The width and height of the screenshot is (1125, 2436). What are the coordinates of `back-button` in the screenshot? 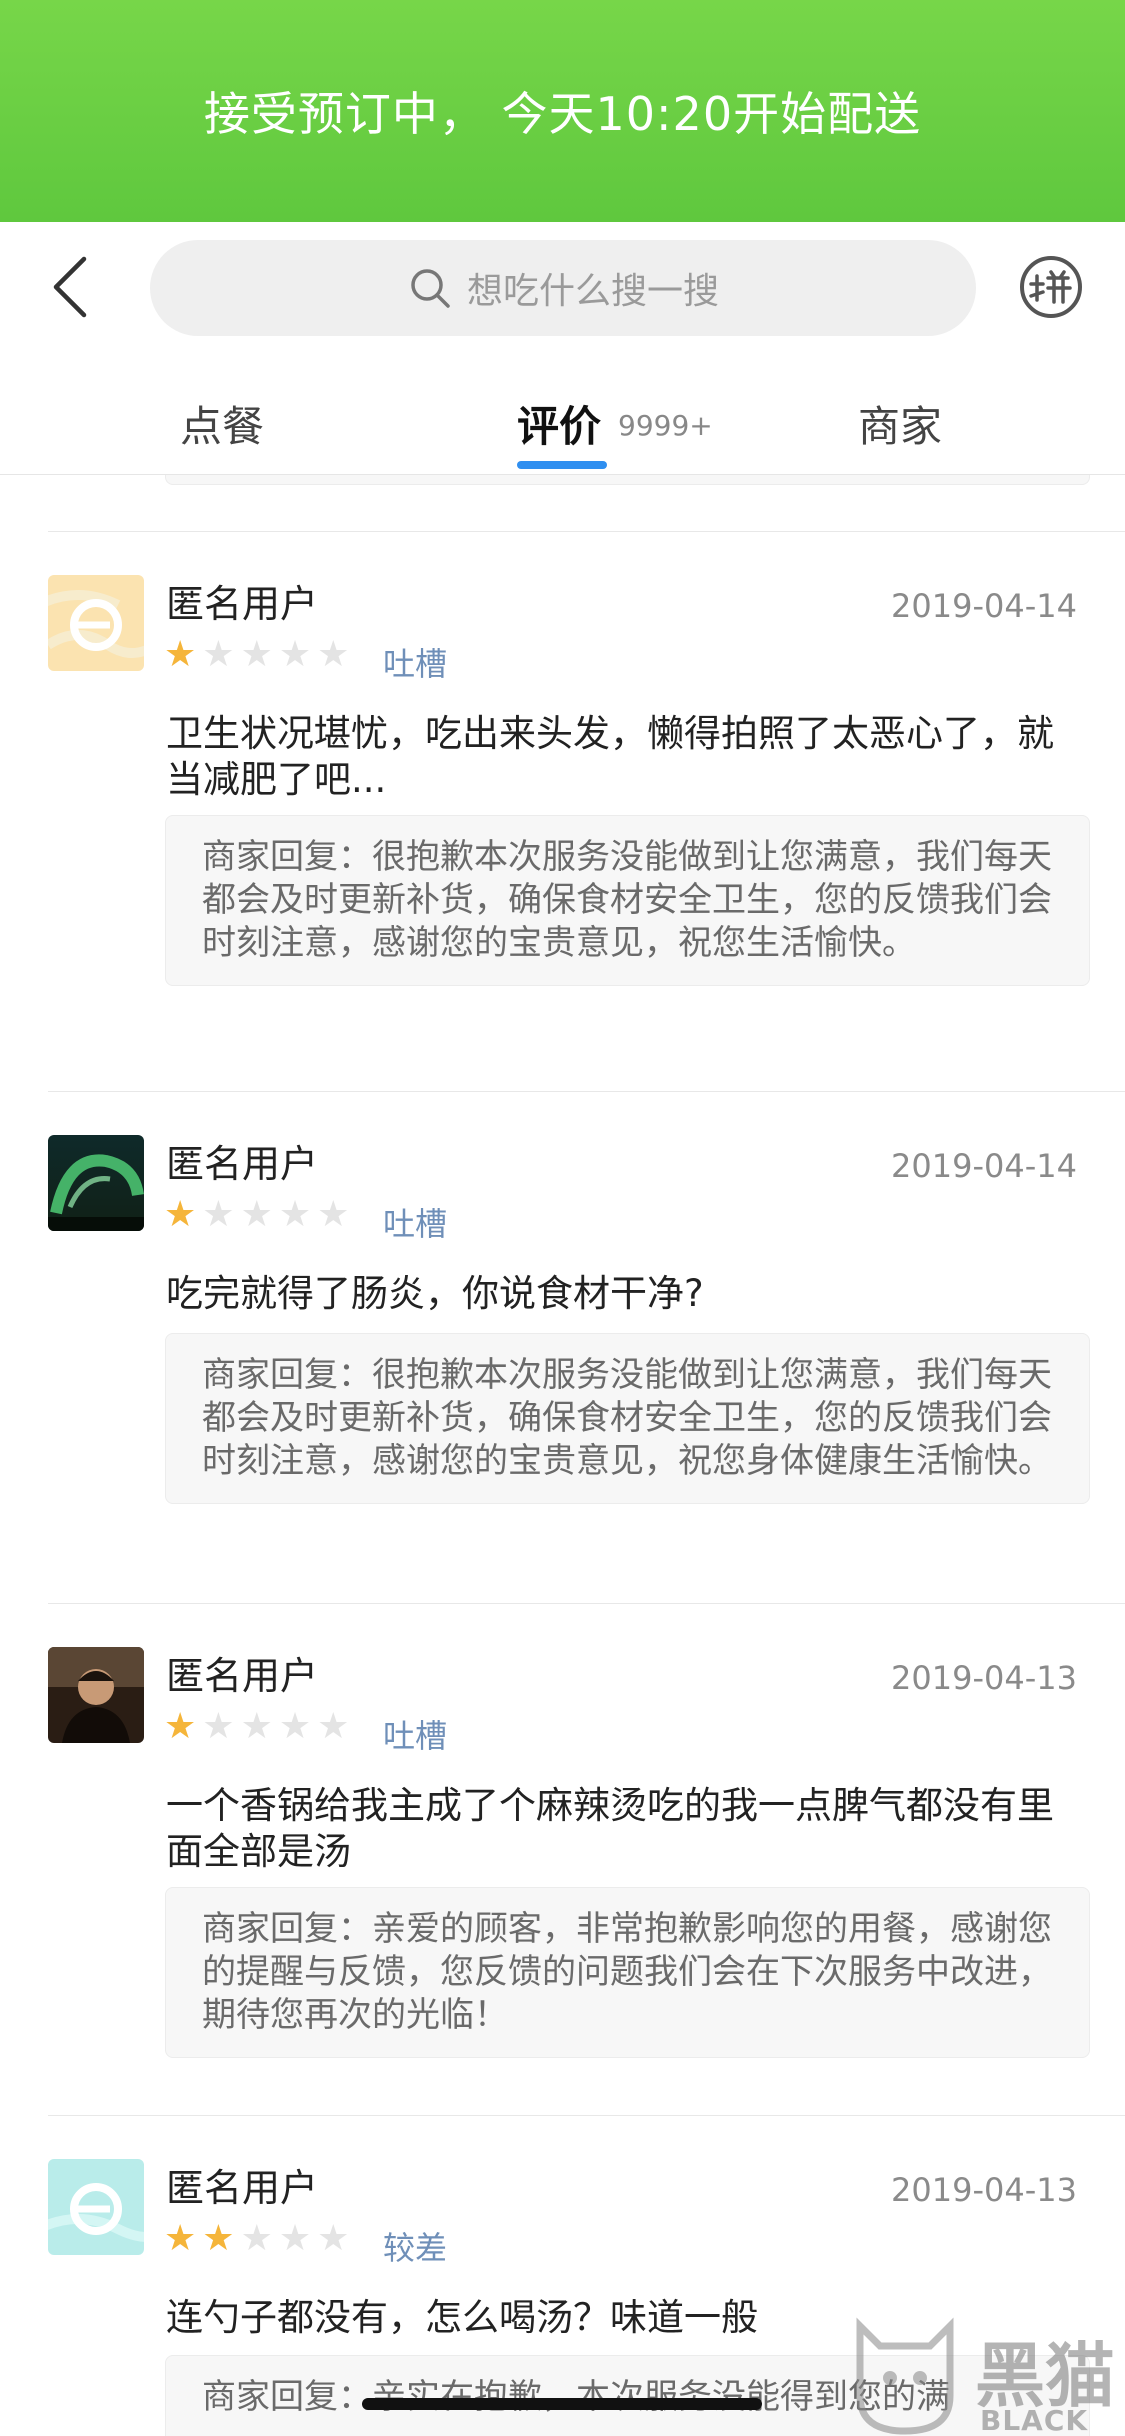 It's located at (70, 287).